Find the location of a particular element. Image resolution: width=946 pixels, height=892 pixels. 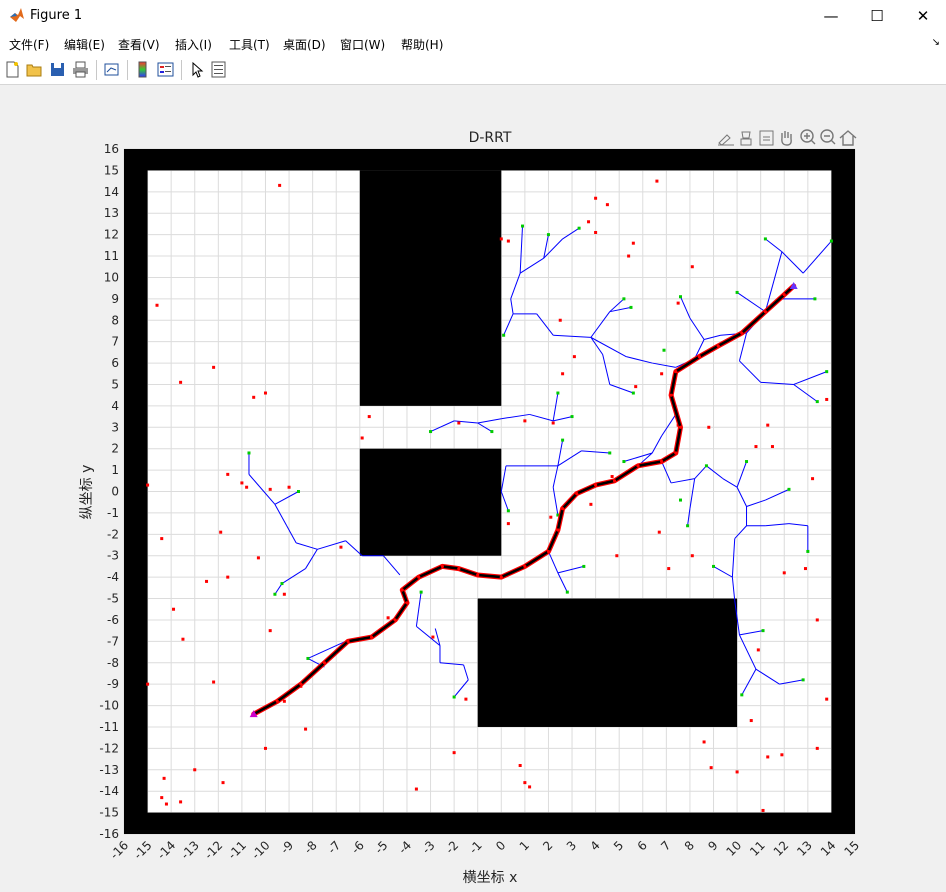

menu-file: 文件(F) is located at coordinates (29, 44).